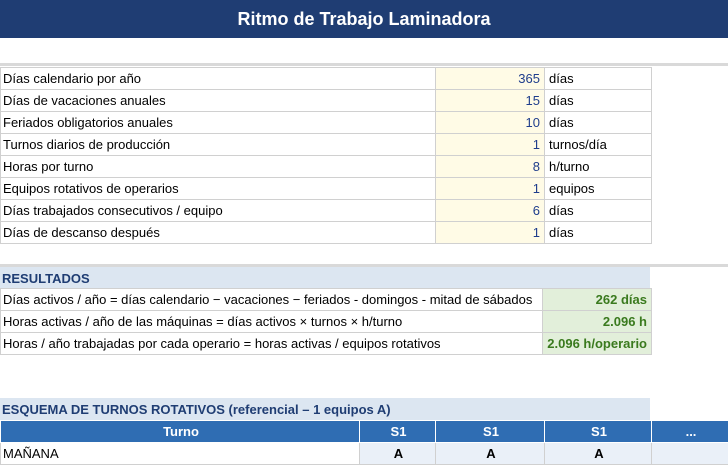 This screenshot has height=466, width=728. I want to click on input-row: Turnos diarios de producción 1 turnos/día, so click(326, 144).